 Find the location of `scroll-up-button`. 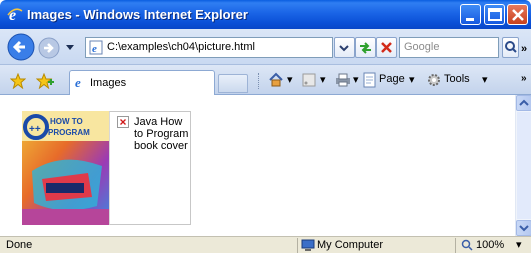

scroll-up-button is located at coordinates (523, 103).